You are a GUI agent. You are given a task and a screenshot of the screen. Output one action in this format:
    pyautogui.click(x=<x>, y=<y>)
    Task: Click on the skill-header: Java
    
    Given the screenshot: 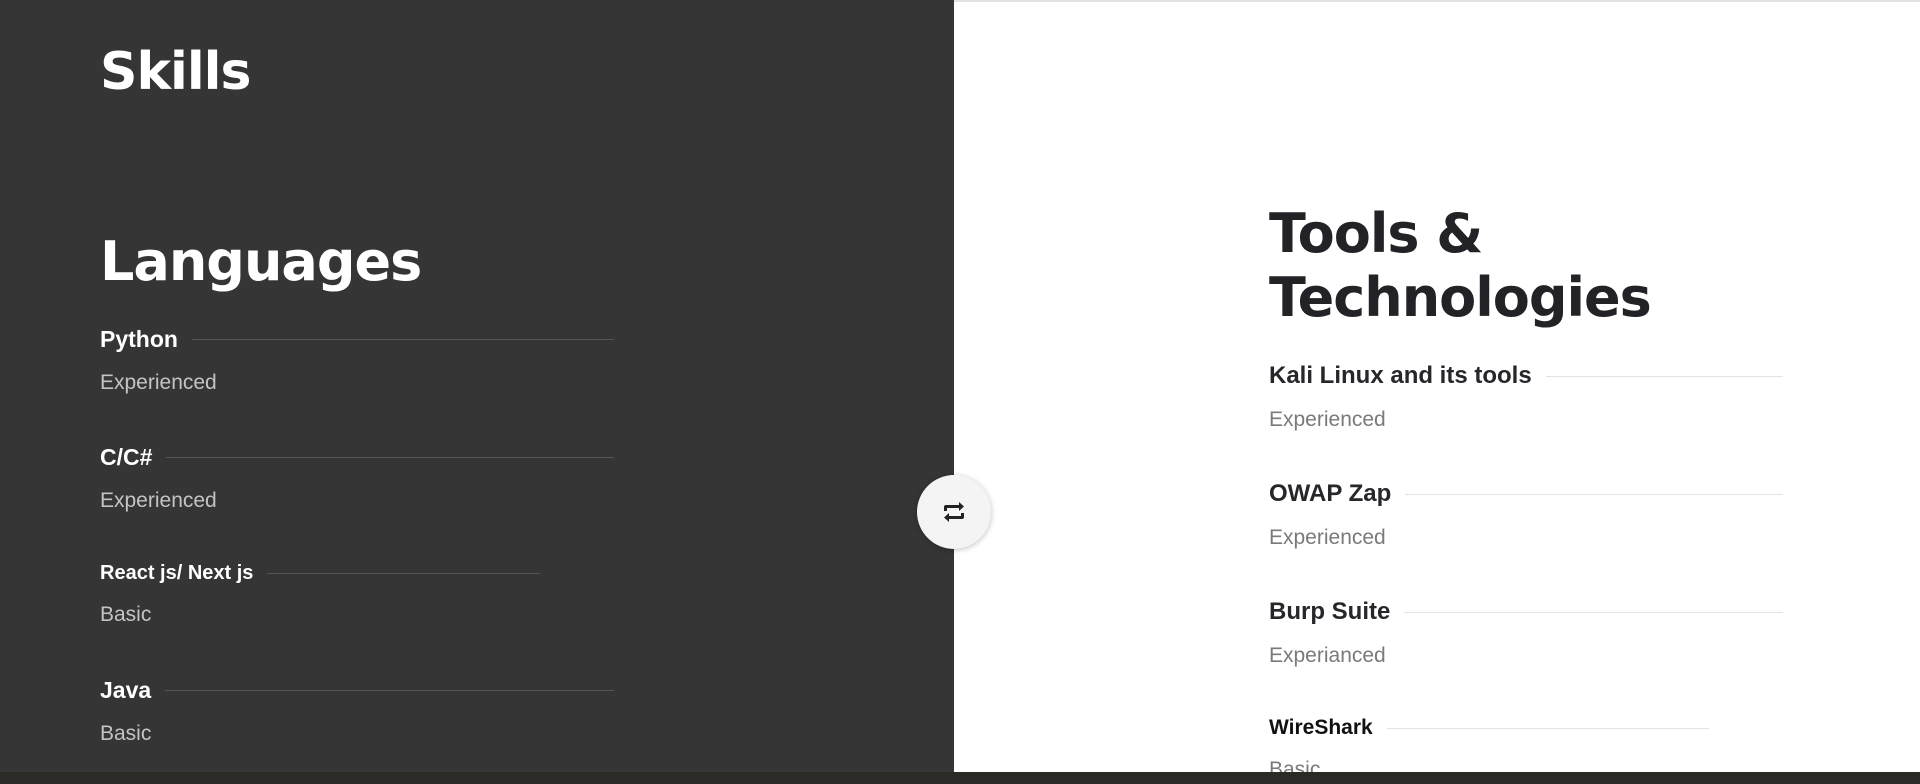 What is the action you would take?
    pyautogui.click(x=357, y=690)
    